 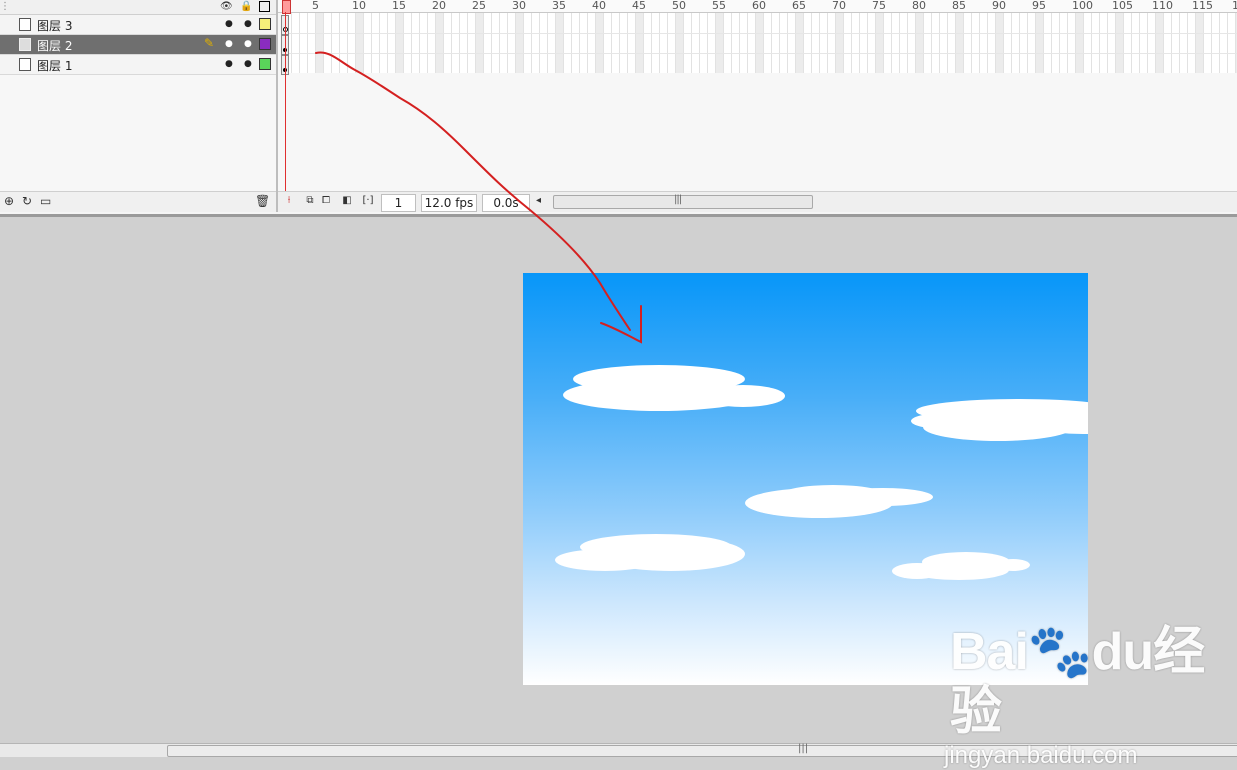 What do you see at coordinates (138, 25) in the screenshot?
I see `layer-row: 图层 3 ● ●` at bounding box center [138, 25].